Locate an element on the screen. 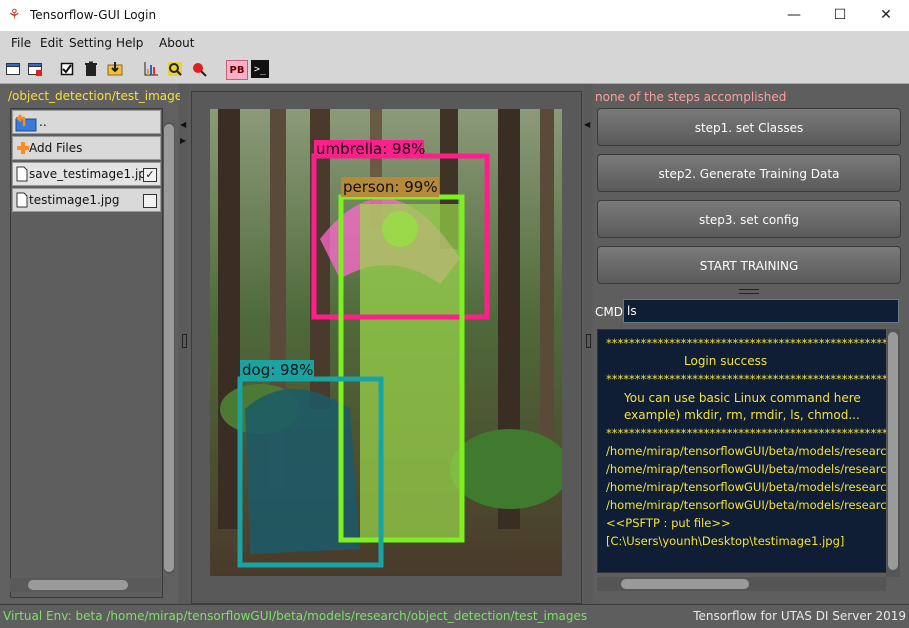 This screenshot has width=909, height=628. console-line: [C:\Users\younh\Desktop\testimage1.jpg] is located at coordinates (725, 541).